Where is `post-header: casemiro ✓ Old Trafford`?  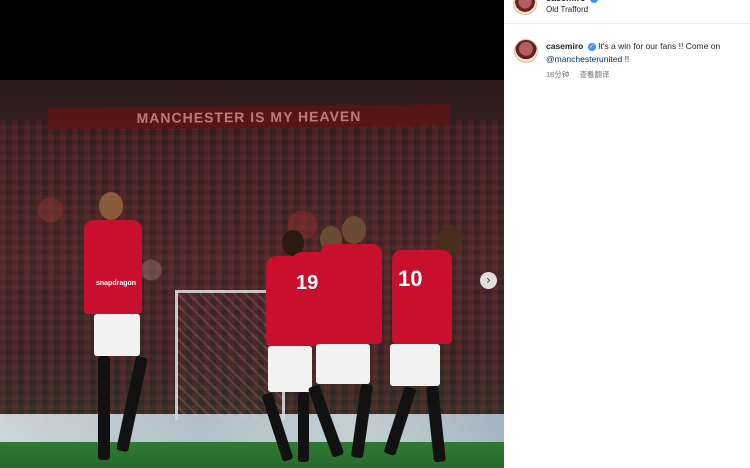
post-header: casemiro ✓ Old Trafford is located at coordinates (627, 12).